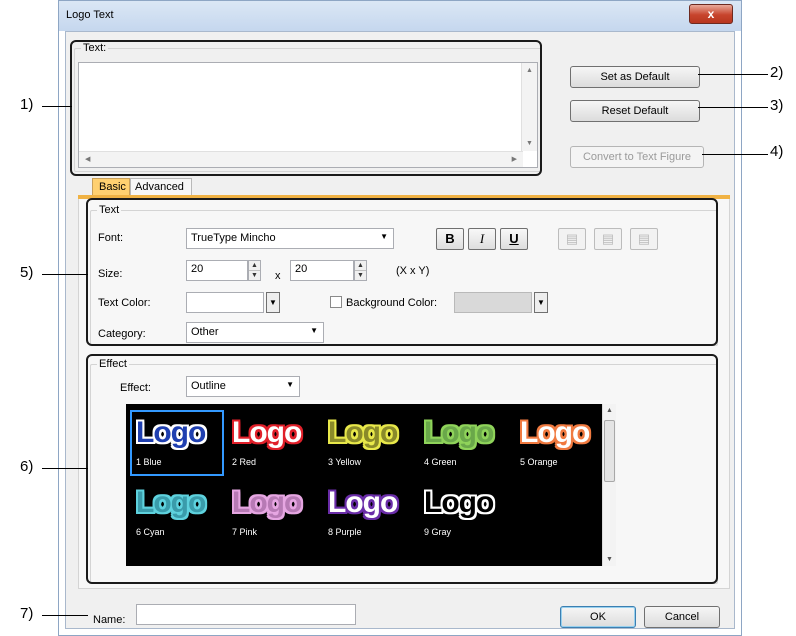 The image size is (796, 636). Describe the element at coordinates (598, 617) in the screenshot. I see `ok-button: OK` at that location.